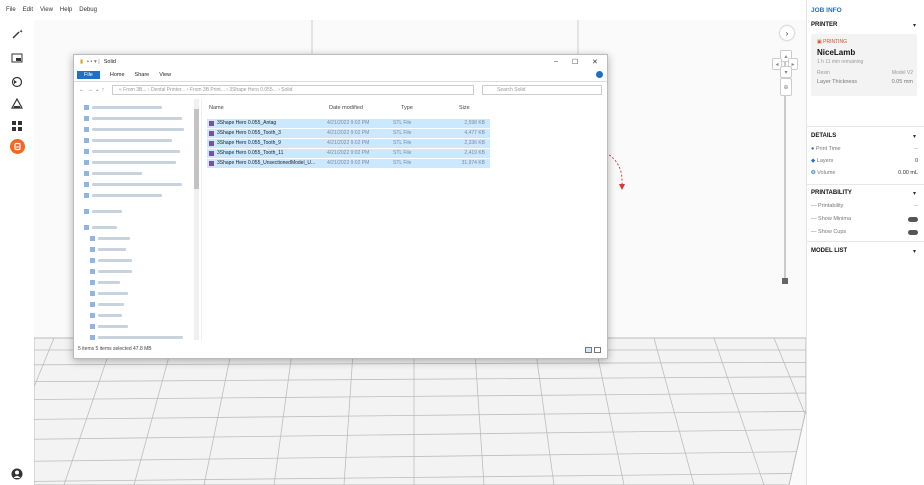 Image resolution: width=924 pixels, height=485 pixels. I want to click on large-icons-view-icon, so click(597, 350).